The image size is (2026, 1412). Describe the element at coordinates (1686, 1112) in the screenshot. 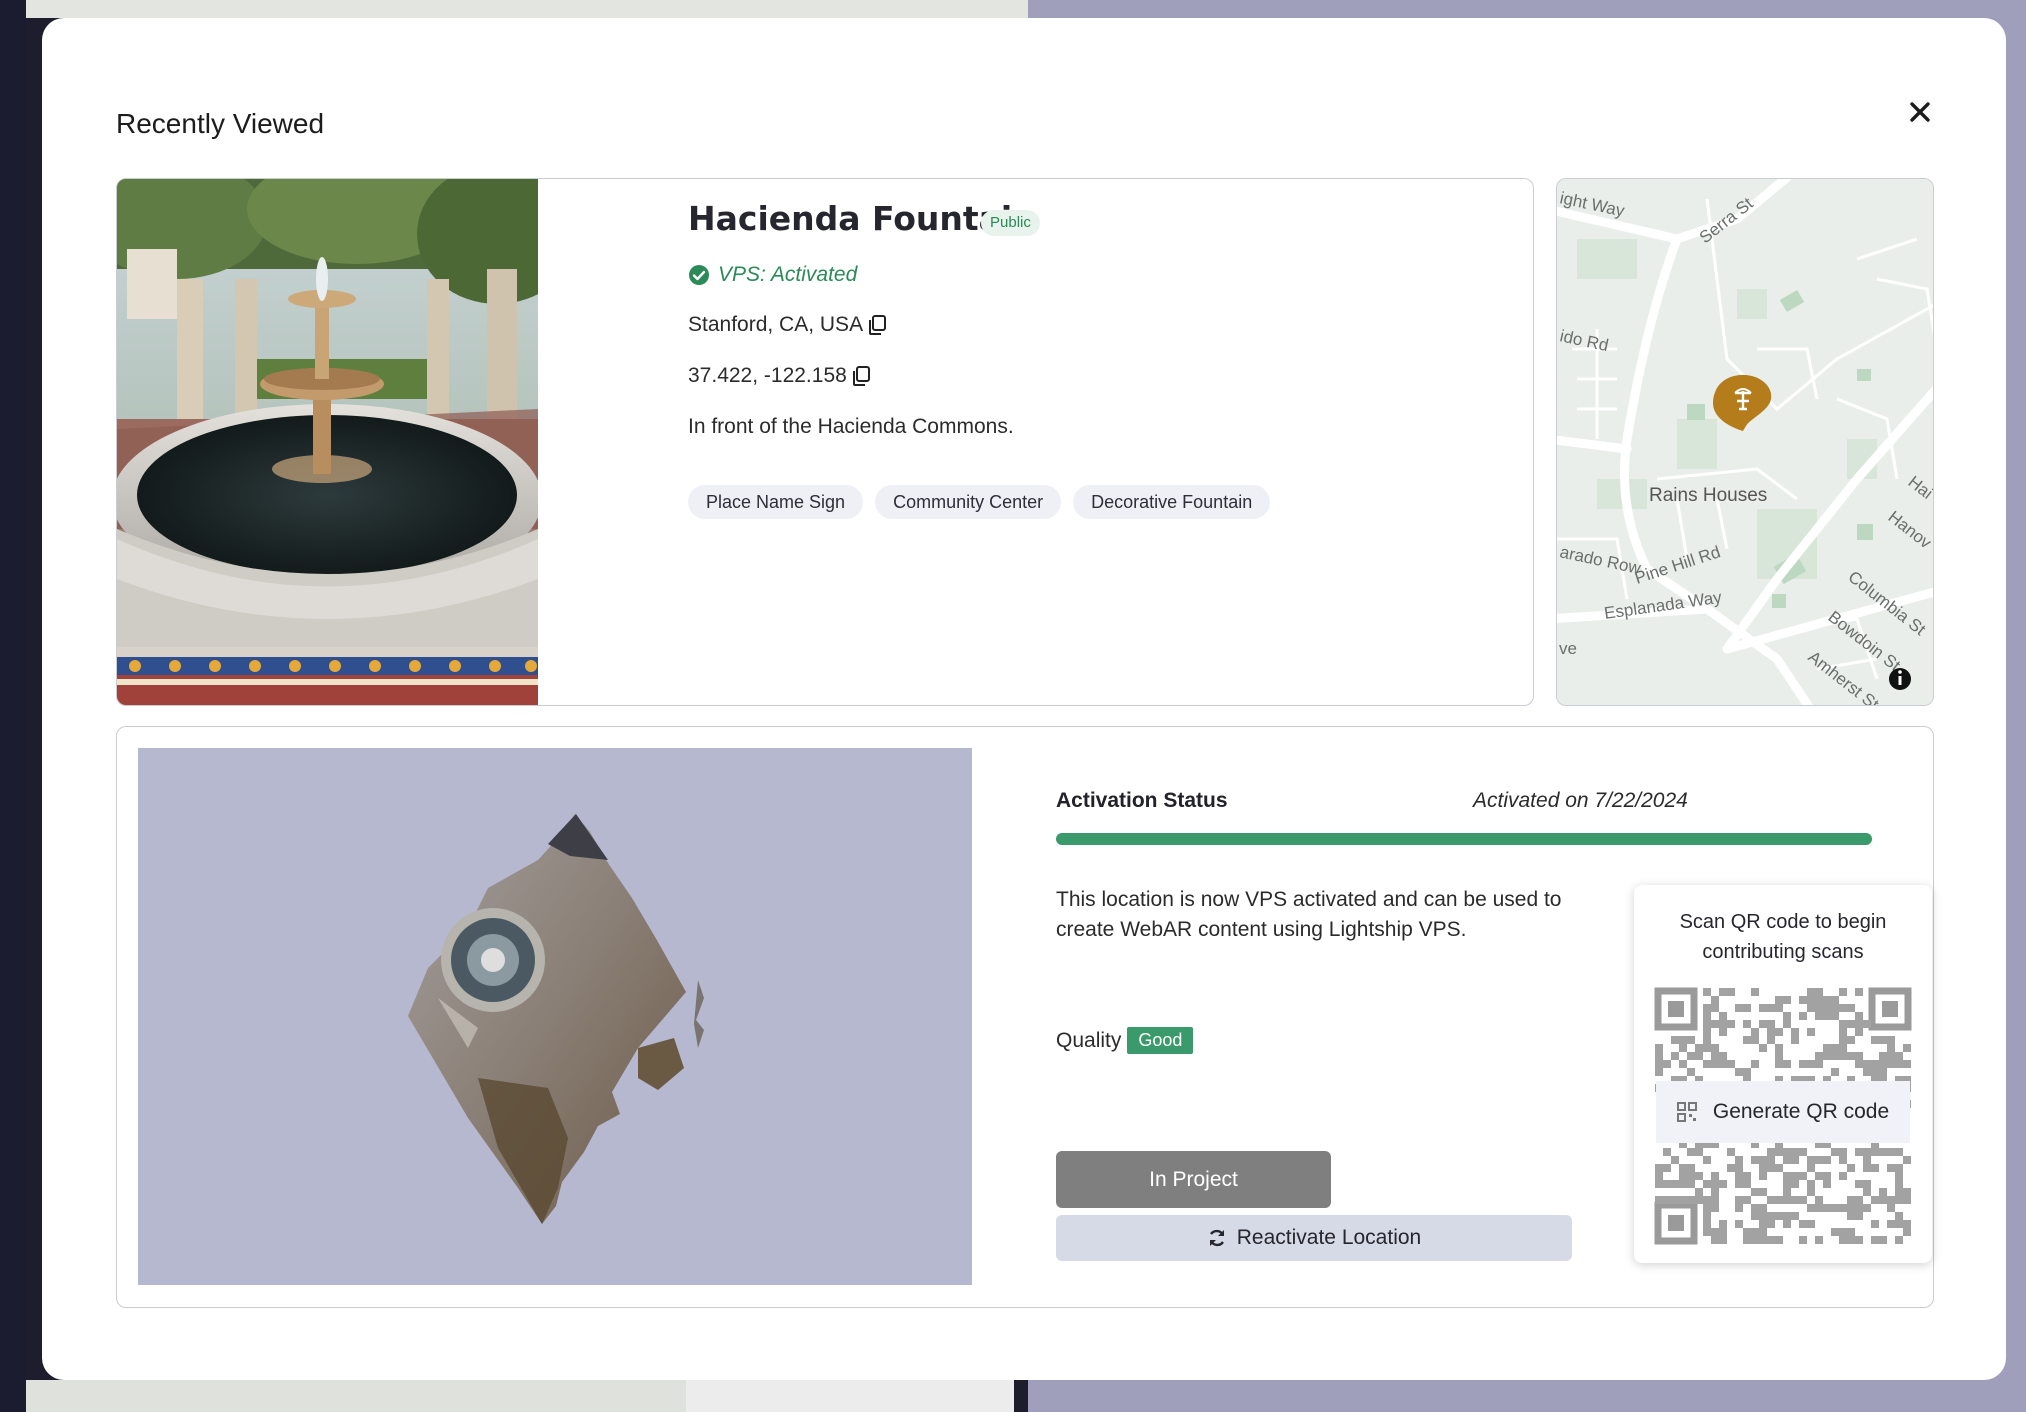

I see `qr-code-icon` at that location.